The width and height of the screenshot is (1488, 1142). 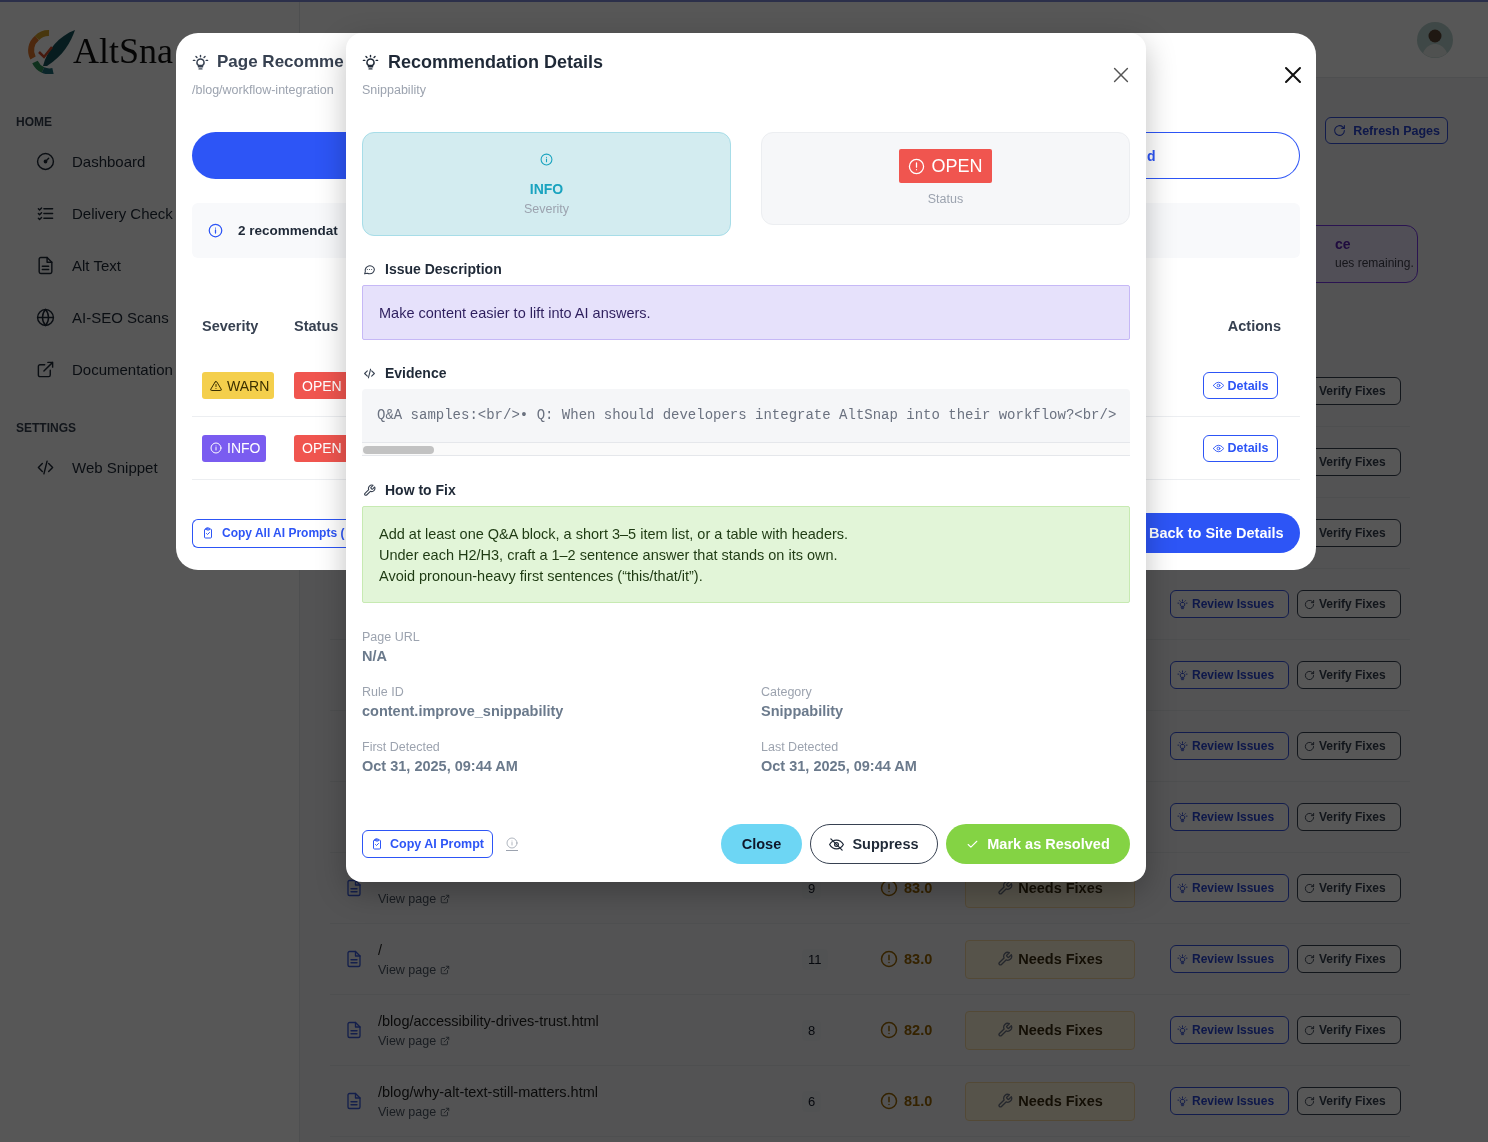 I want to click on severity-badge: INFO, so click(x=234, y=448).